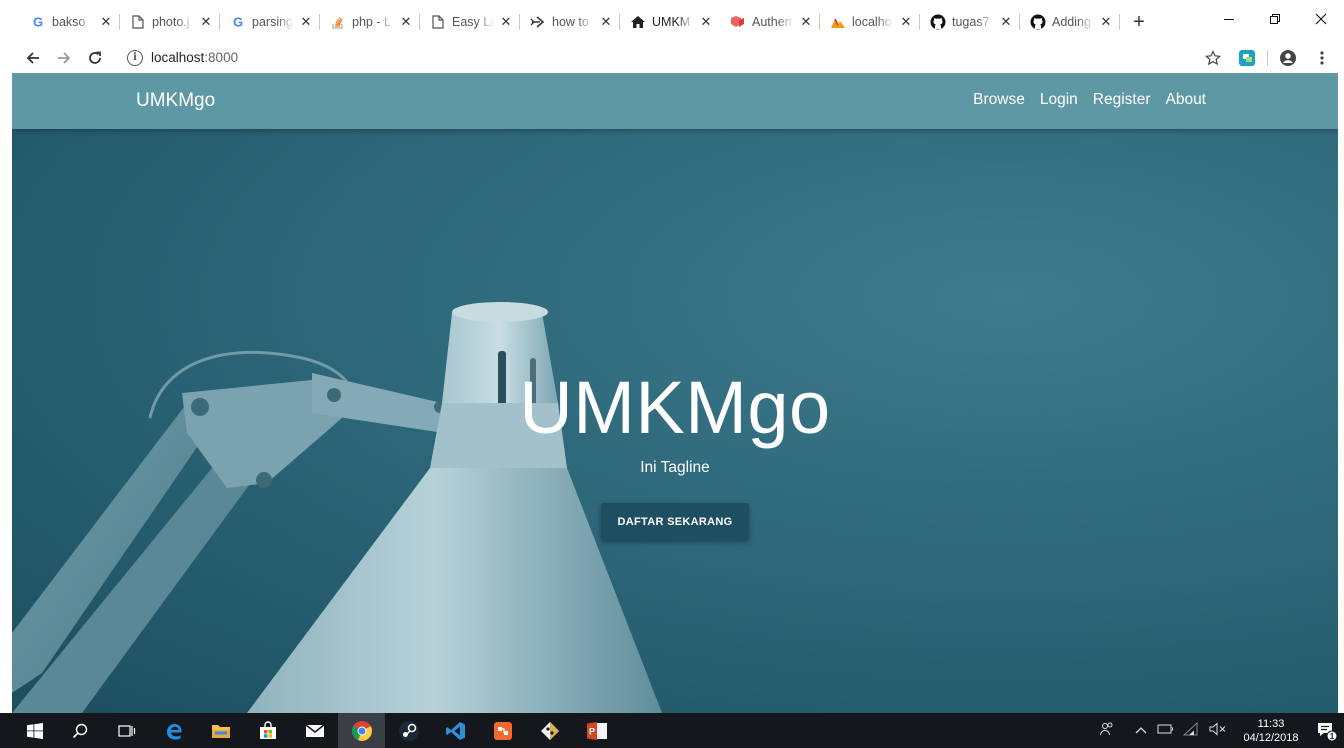 The image size is (1344, 748). I want to click on tab-label: php - L, so click(371, 22).